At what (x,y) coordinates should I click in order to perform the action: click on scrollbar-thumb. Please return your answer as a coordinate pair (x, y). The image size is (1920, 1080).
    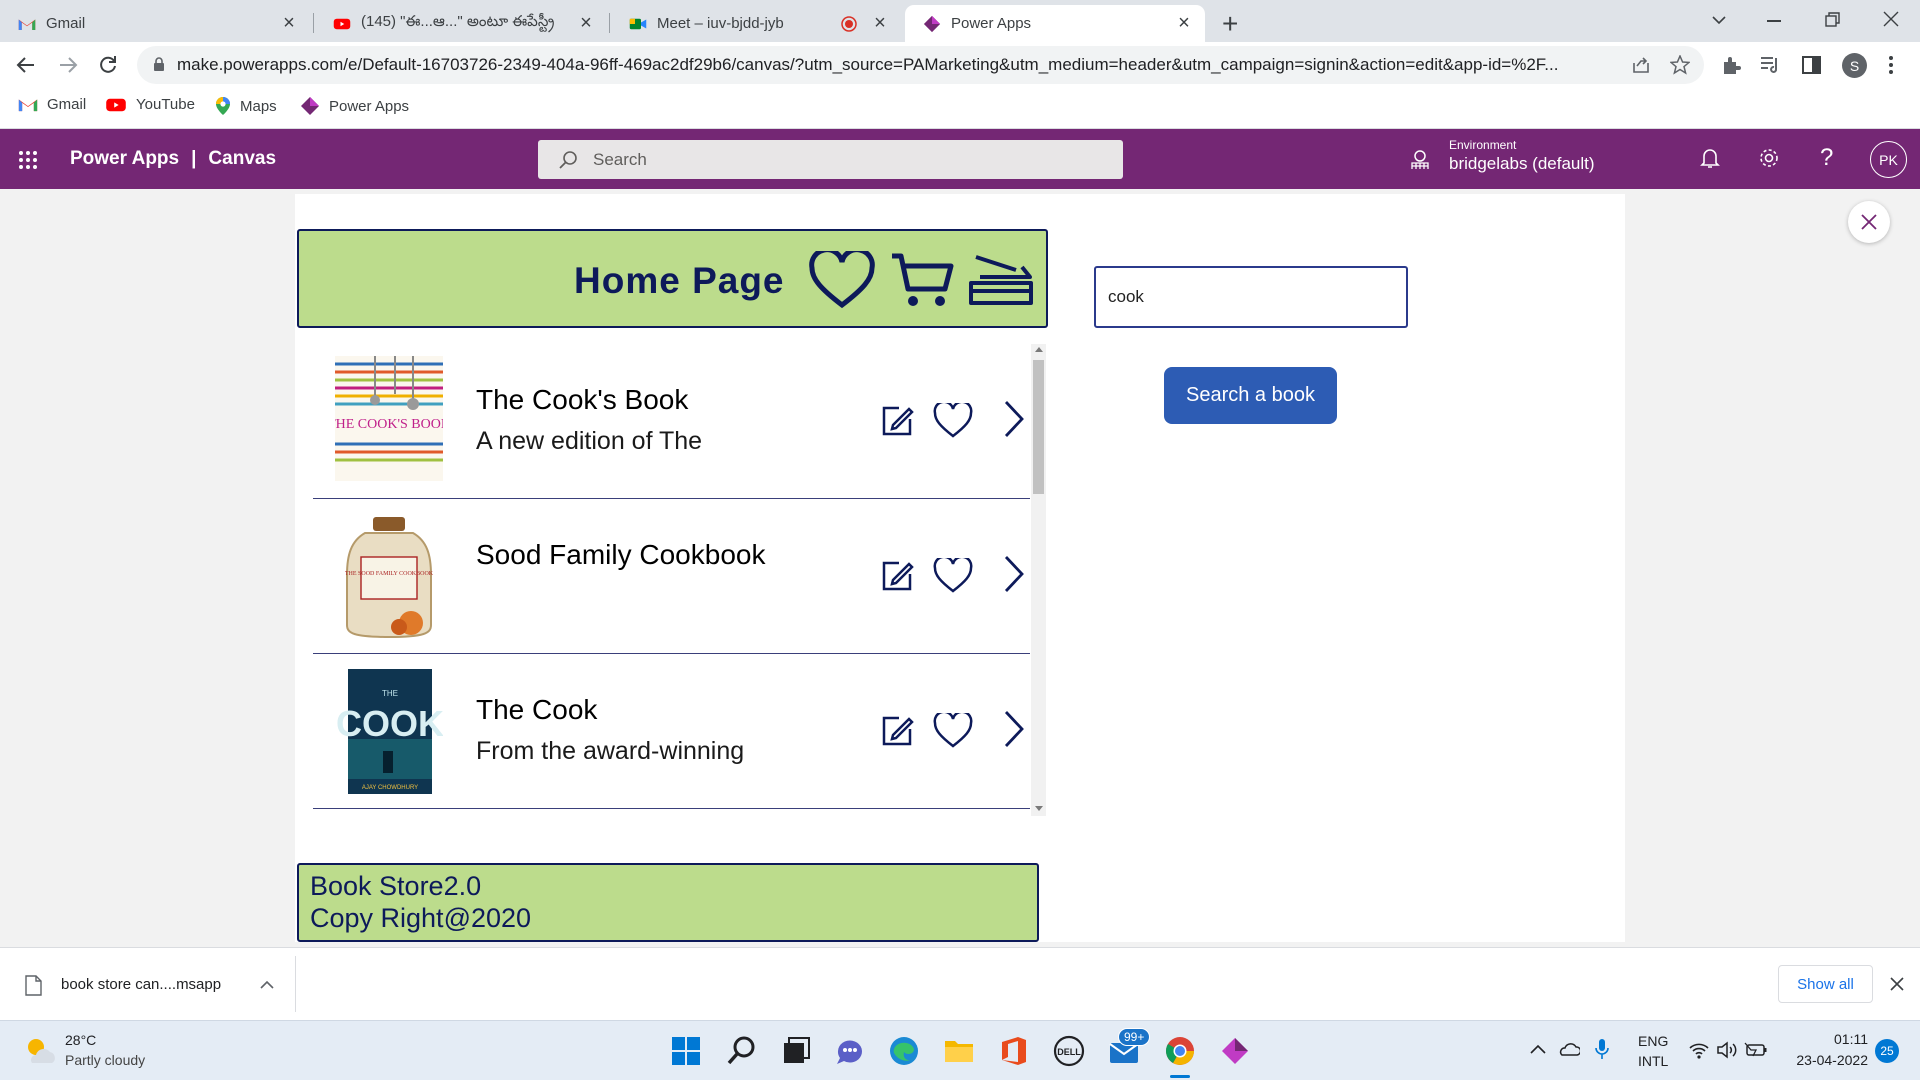
    Looking at the image, I should click on (1038, 427).